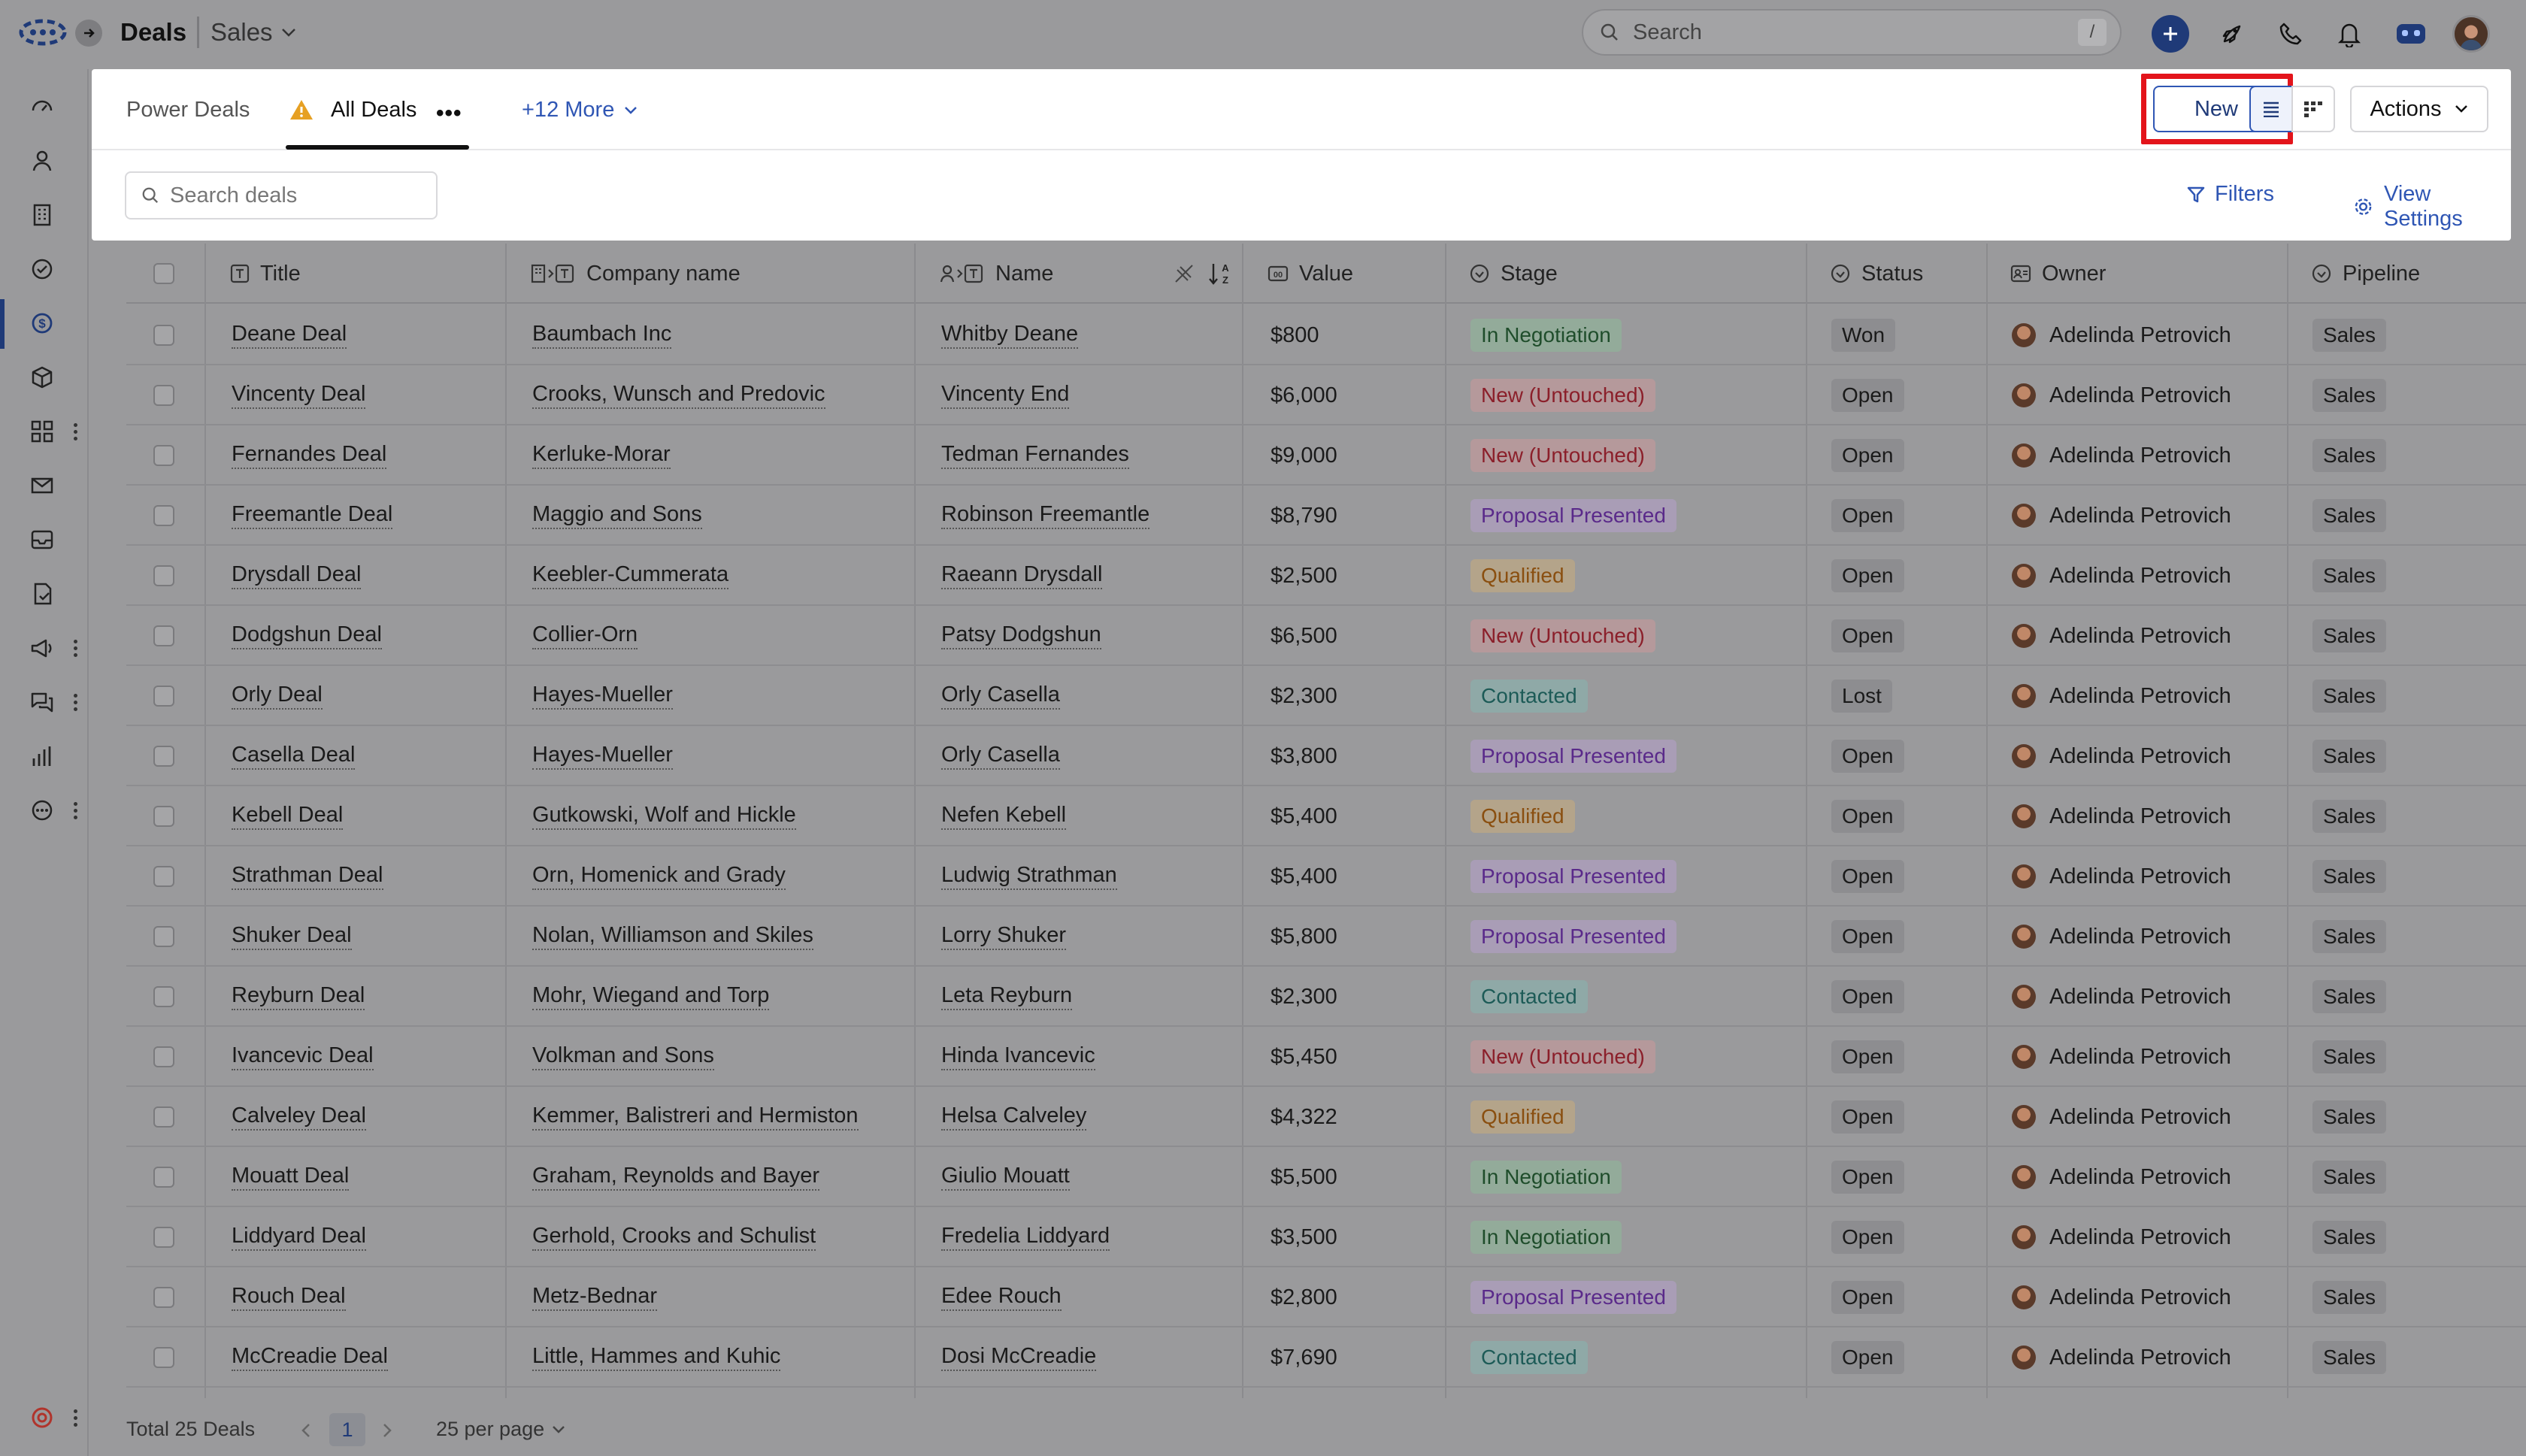 This screenshot has width=2526, height=1456. Describe the element at coordinates (42, 269) in the screenshot. I see `tasks-icon` at that location.